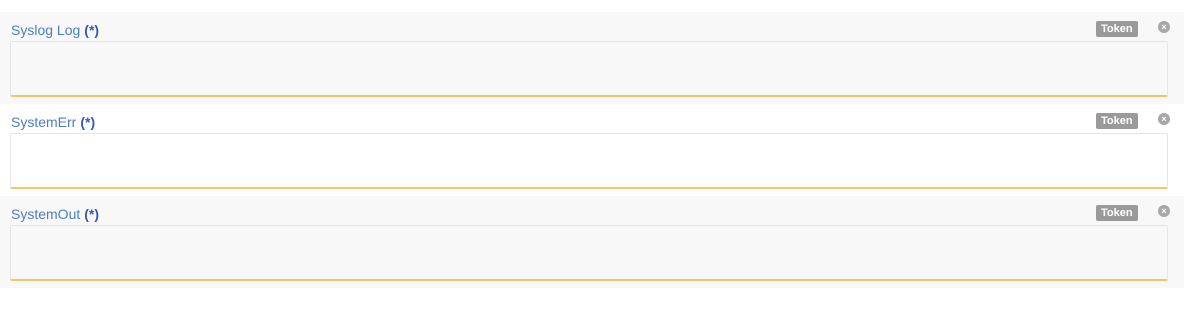 Image resolution: width=1191 pixels, height=314 pixels. Describe the element at coordinates (43, 122) in the screenshot. I see `field-label-text: SystemErr` at that location.